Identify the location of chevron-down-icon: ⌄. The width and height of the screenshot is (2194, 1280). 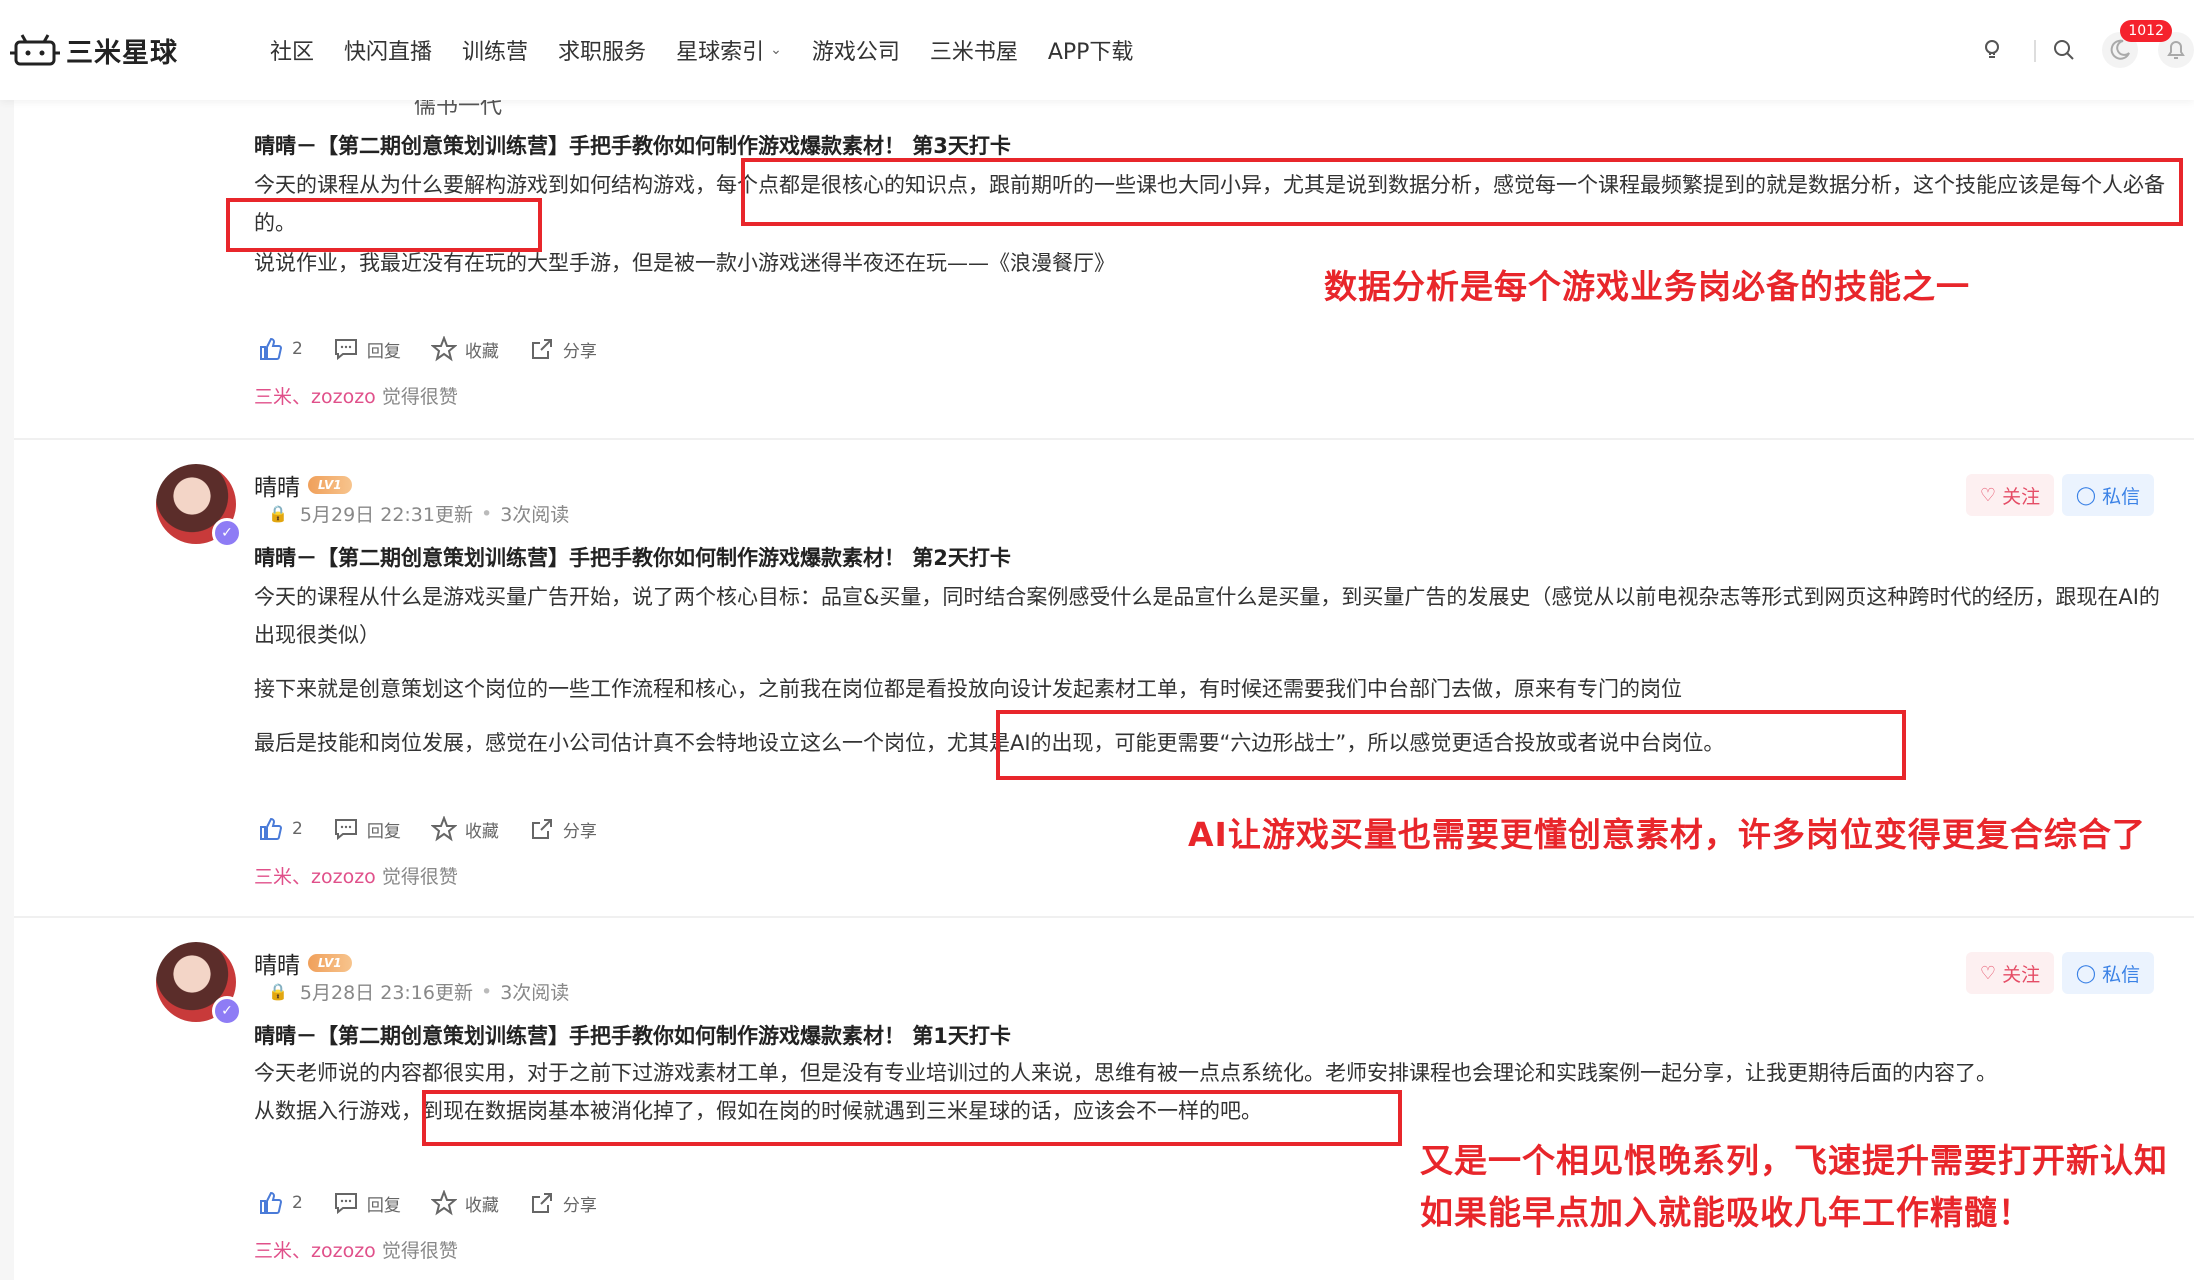
(776, 50).